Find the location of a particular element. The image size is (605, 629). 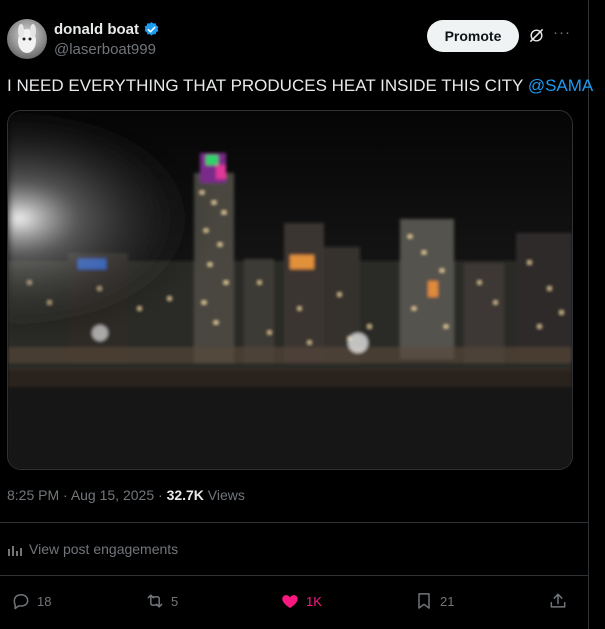

tweet-meta: 8:25 PM · Aug 15, 2025 · 32.7K Views is located at coordinates (126, 495).